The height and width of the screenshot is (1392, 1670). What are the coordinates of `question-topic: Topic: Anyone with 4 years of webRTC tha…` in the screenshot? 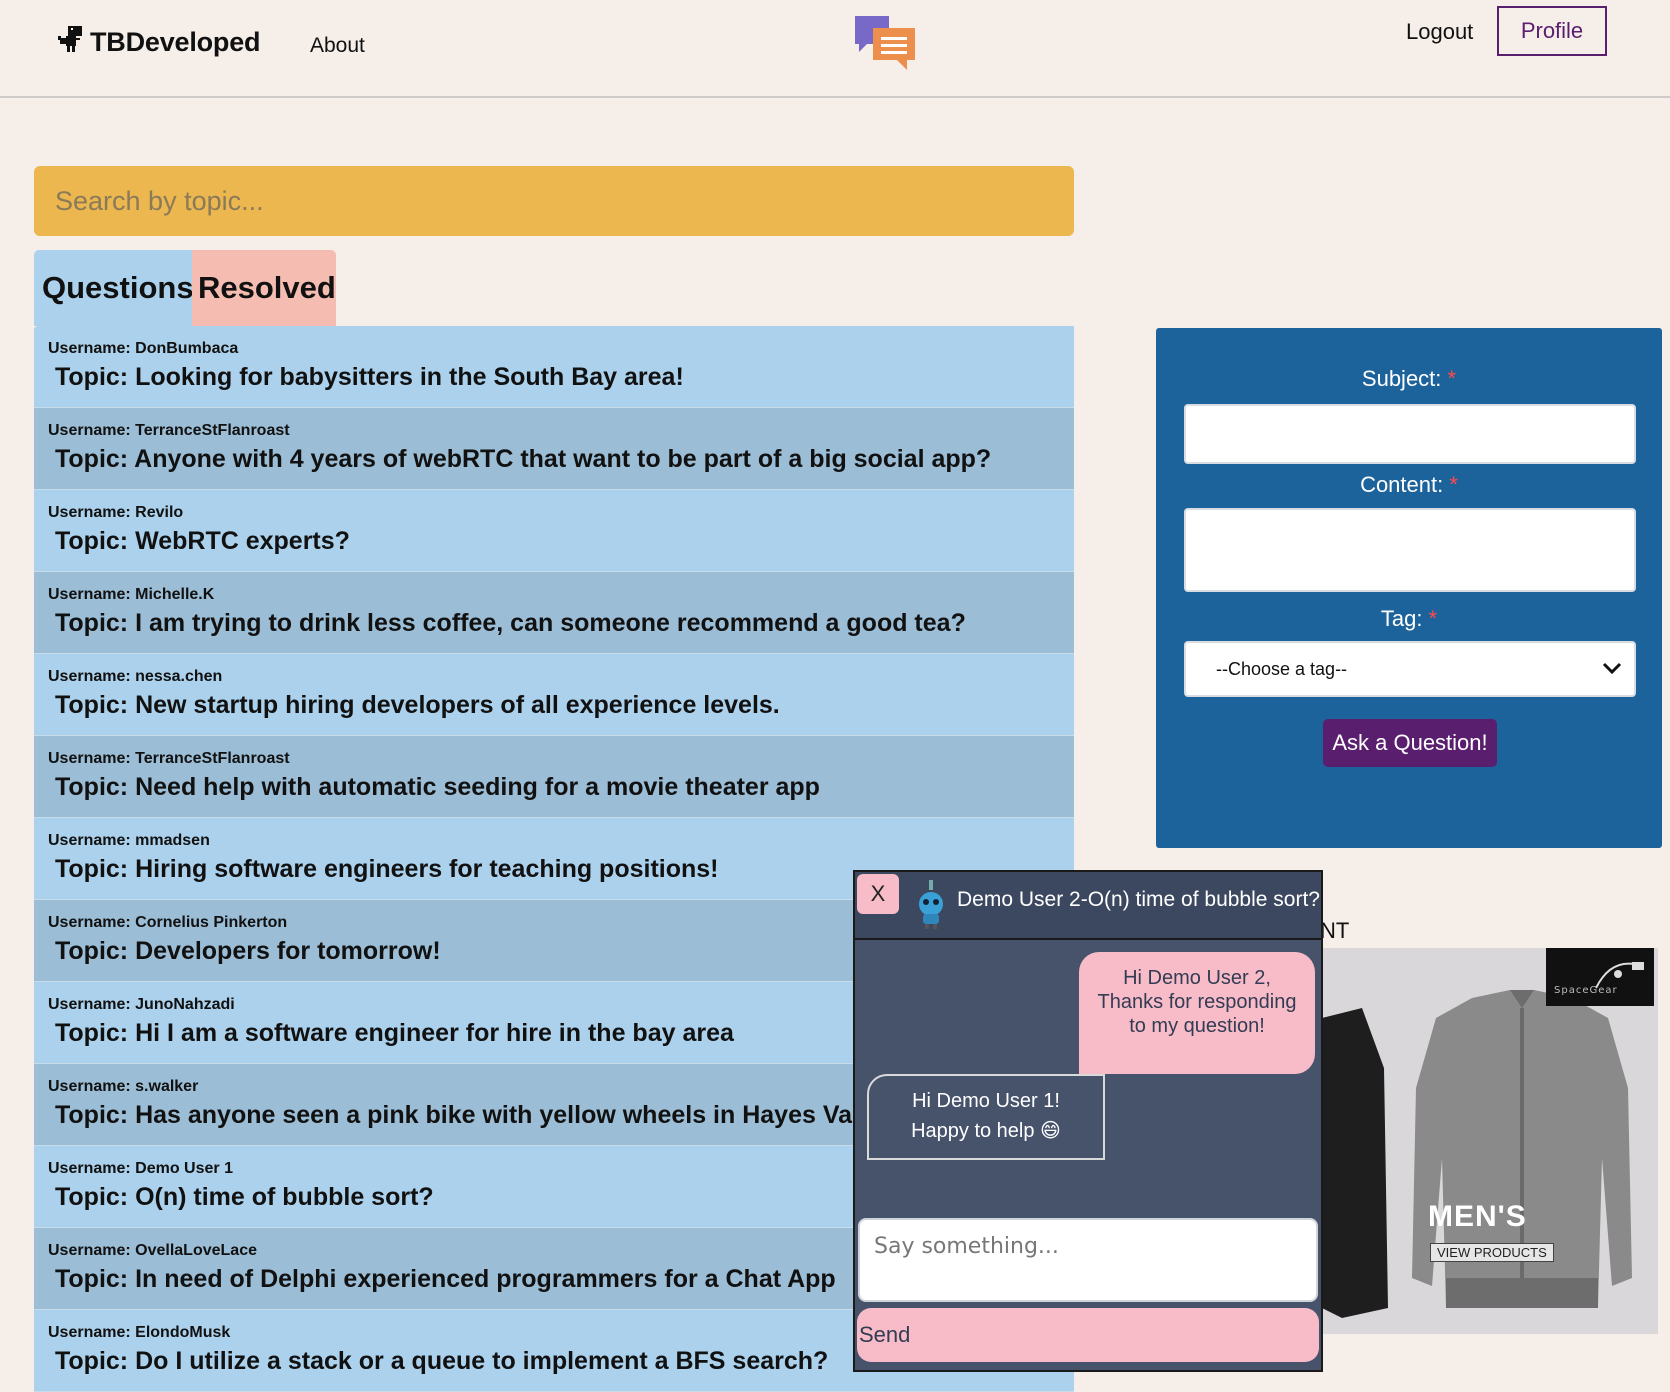 It's located at (523, 459).